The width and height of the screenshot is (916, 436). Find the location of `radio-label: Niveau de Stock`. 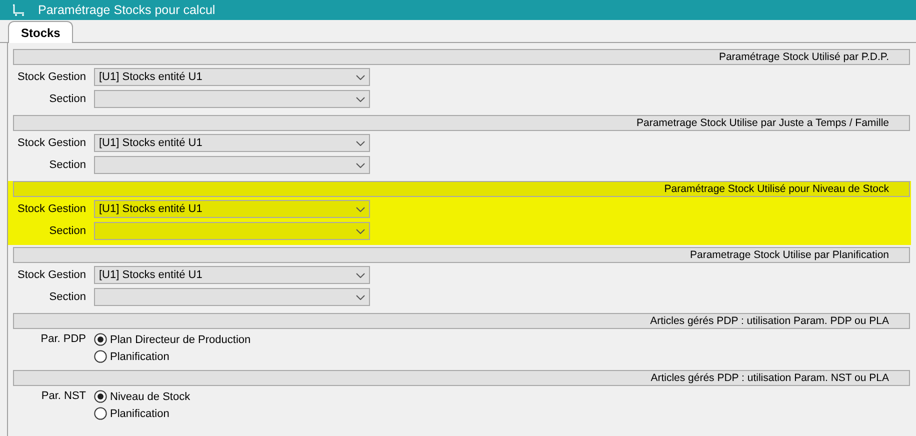

radio-label: Niveau de Stock is located at coordinates (150, 396).